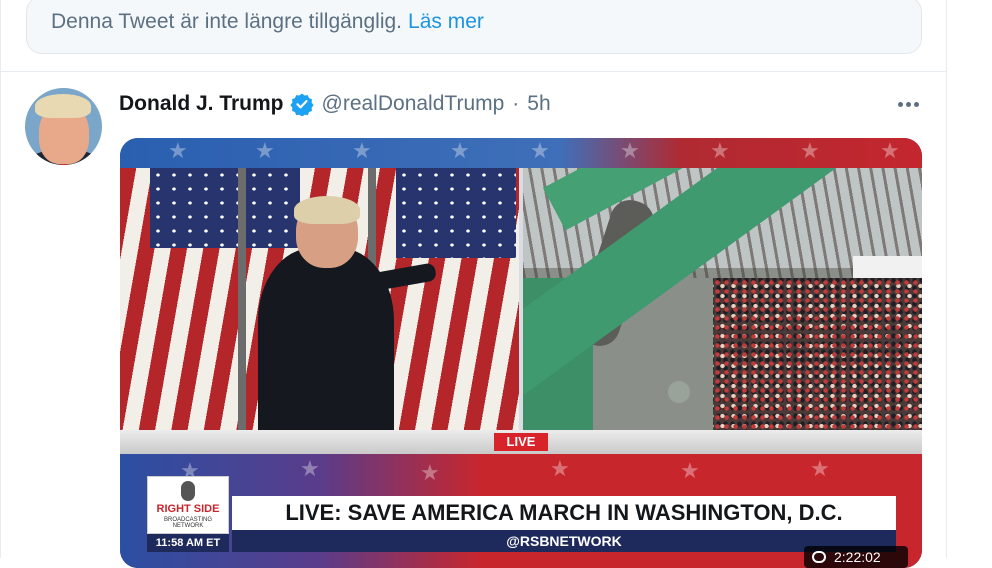  I want to click on display-name: Donald J. Trump, so click(201, 104).